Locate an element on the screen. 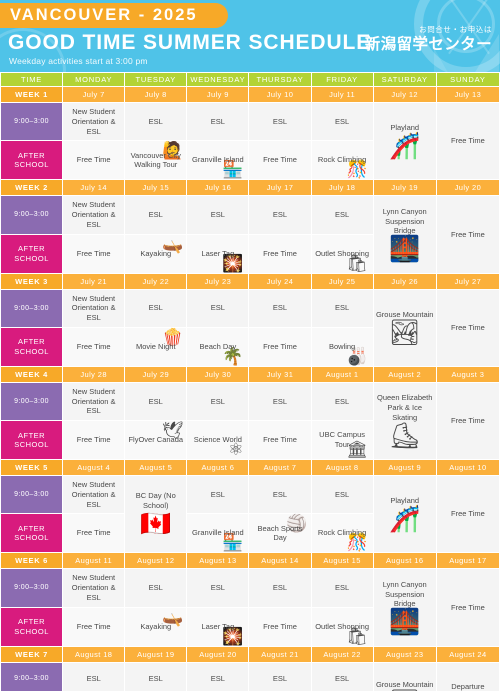  afterschool-activity-label: Outlet Shopping is located at coordinates (342, 626).